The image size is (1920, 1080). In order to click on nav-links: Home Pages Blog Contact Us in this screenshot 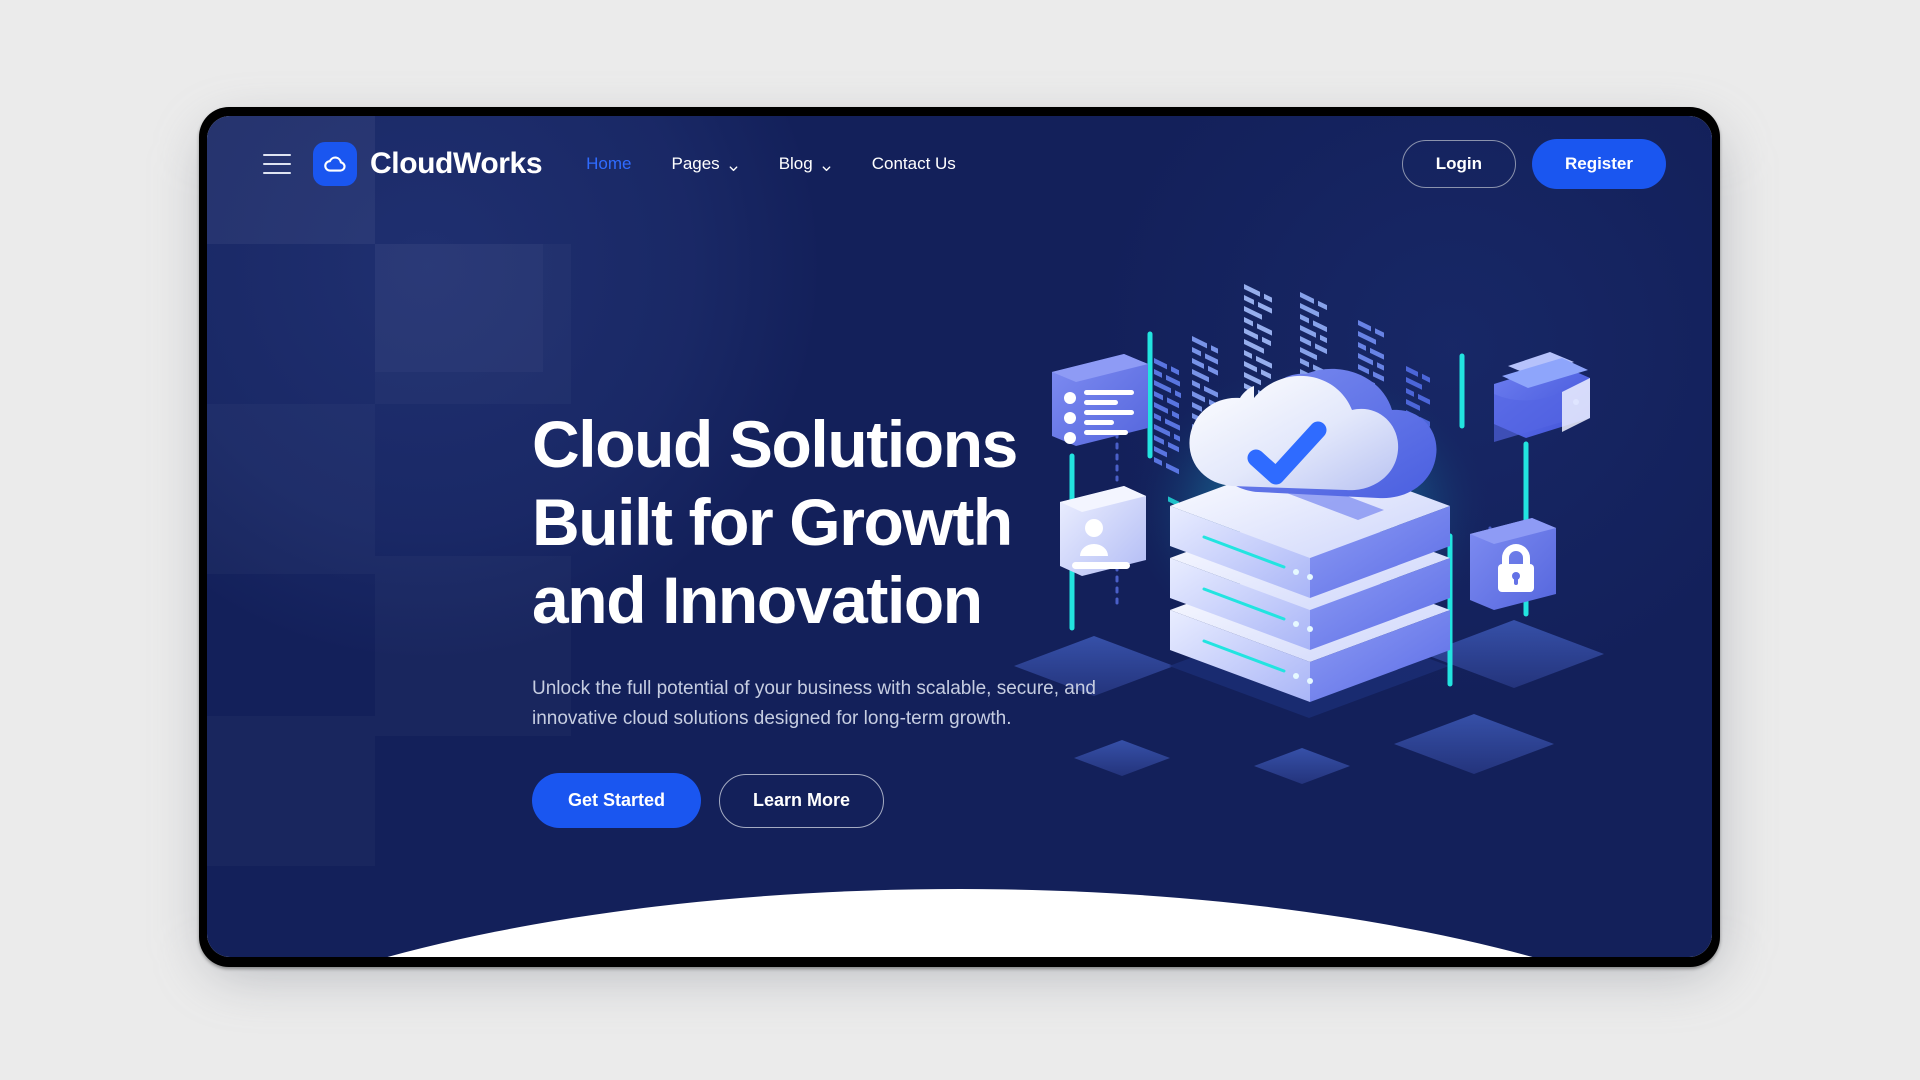, I will do `click(771, 164)`.